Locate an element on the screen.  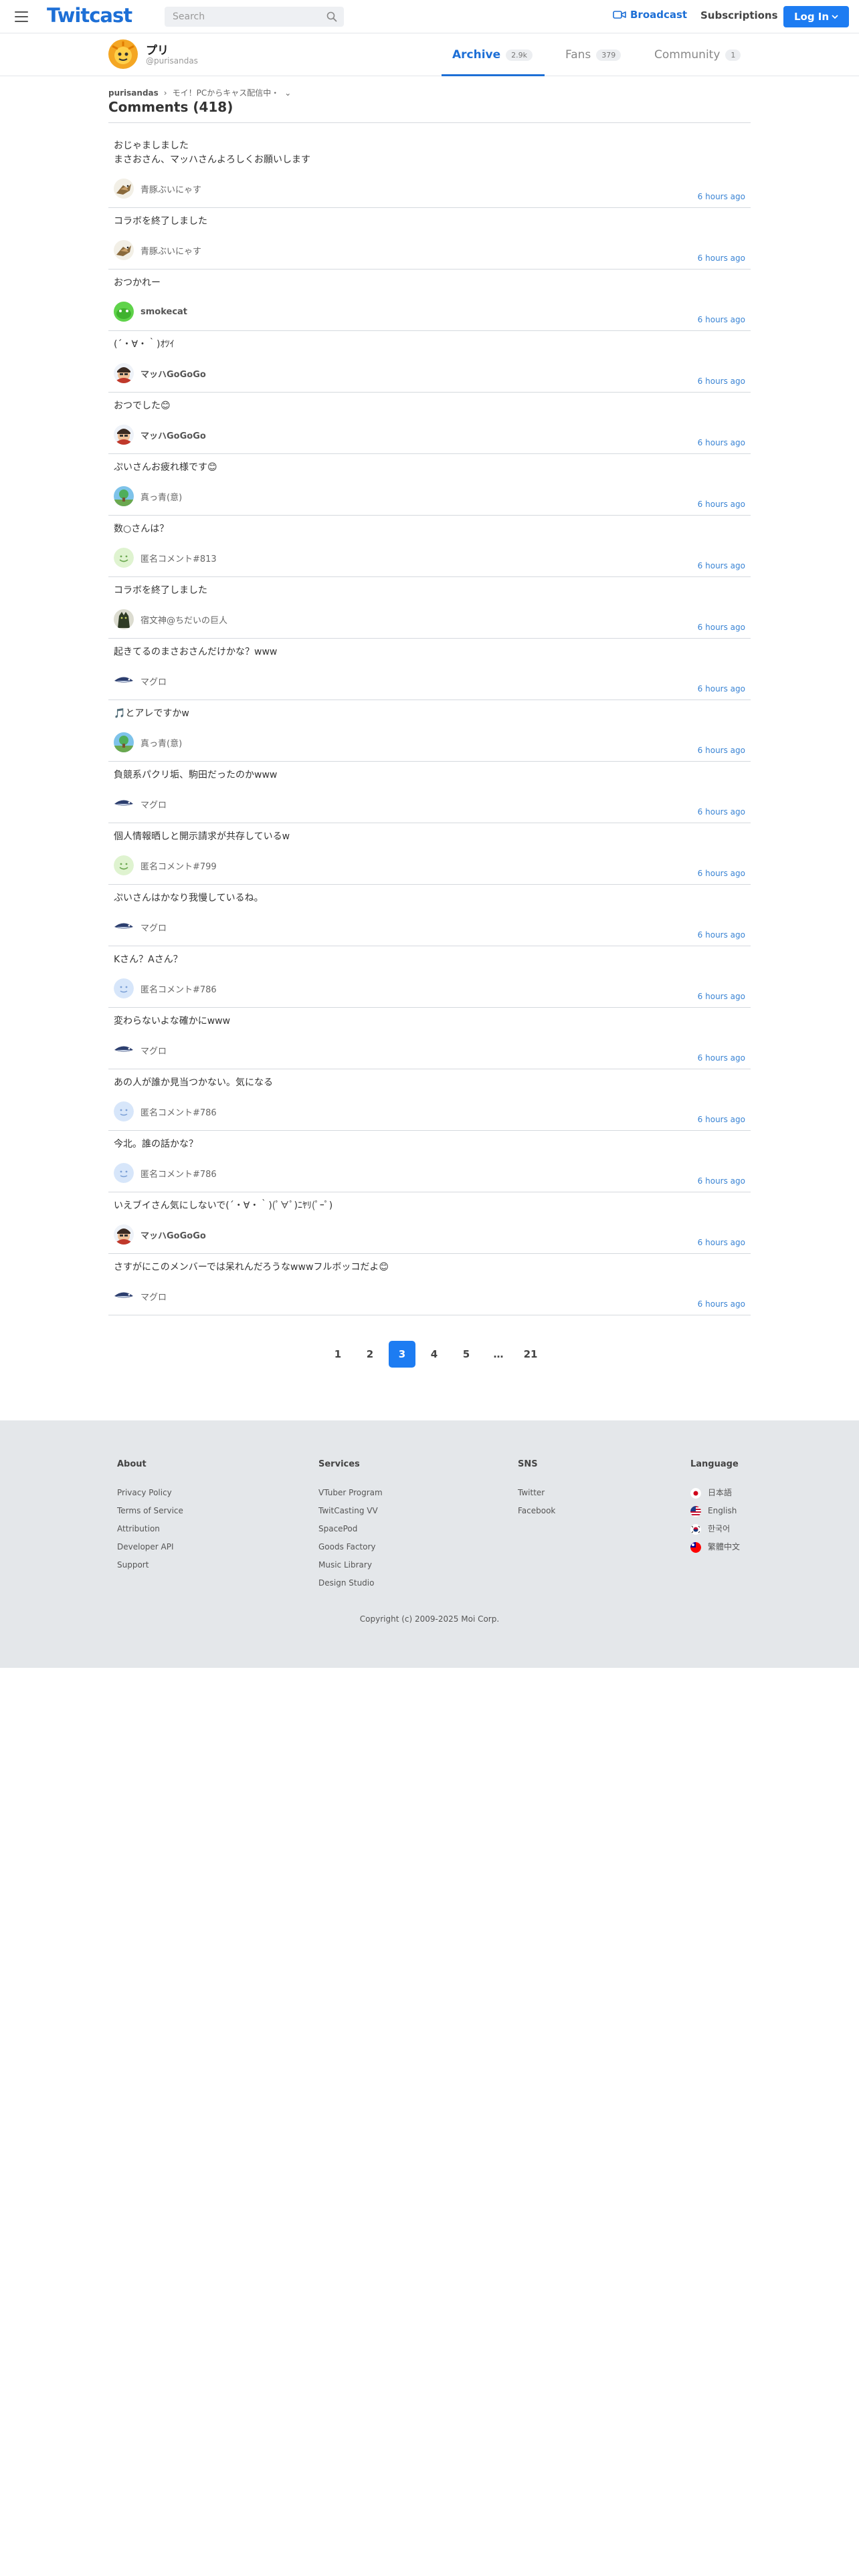
language-korean: 한국어 is located at coordinates (715, 1529).